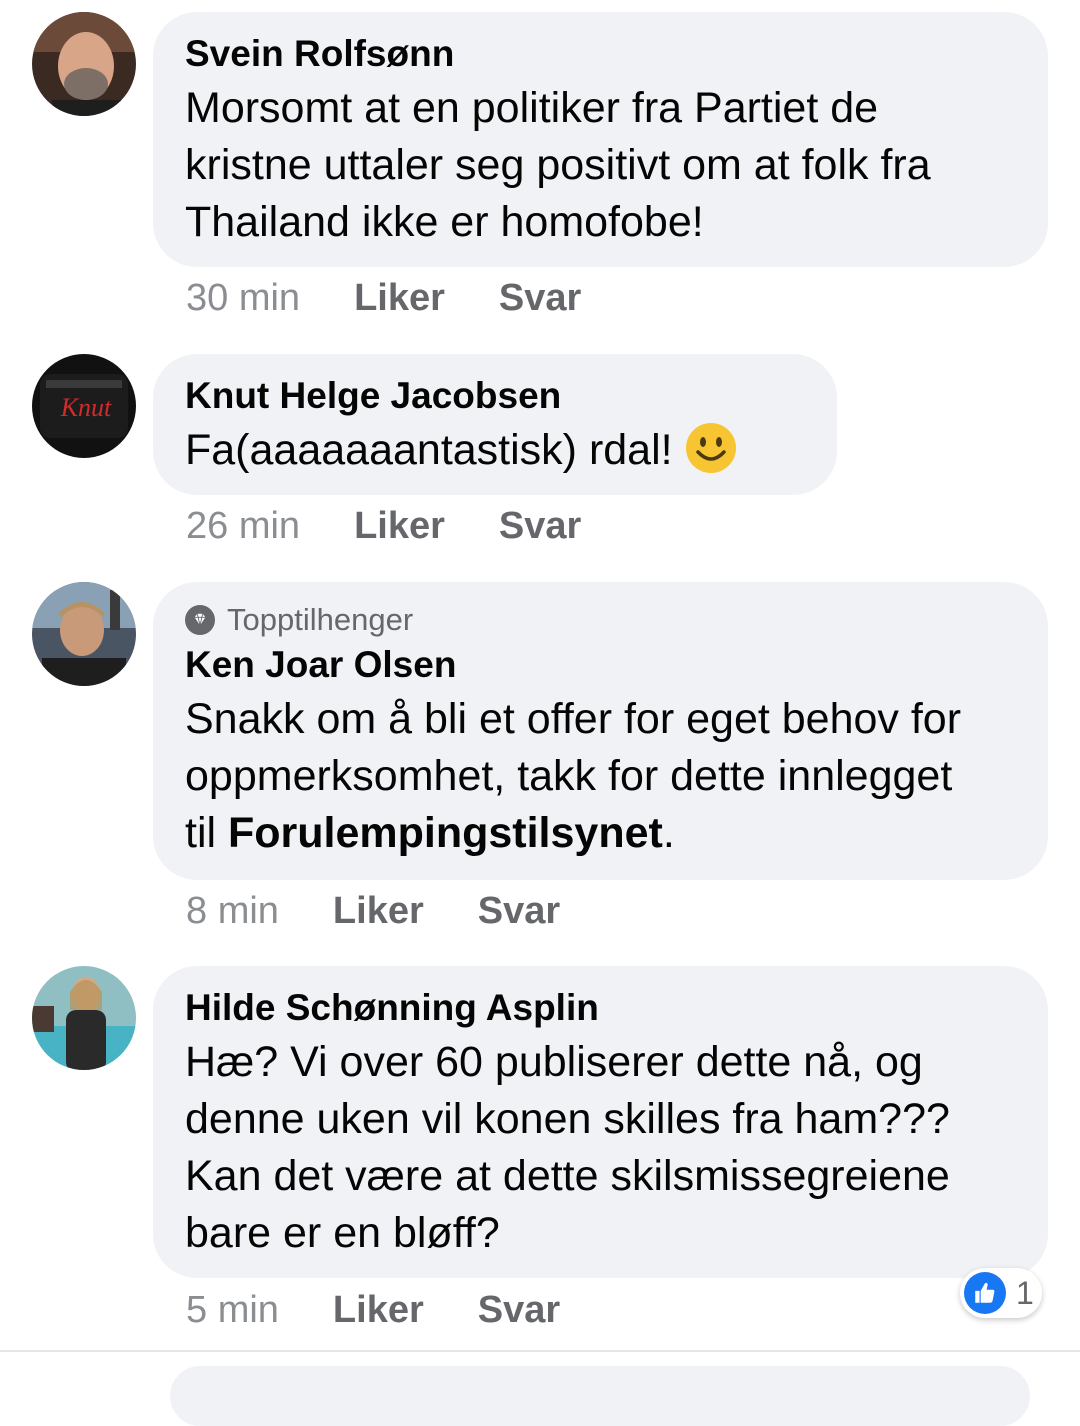  Describe the element at coordinates (342, 1233) in the screenshot. I see `comment-line: bare er en bløff?` at that location.